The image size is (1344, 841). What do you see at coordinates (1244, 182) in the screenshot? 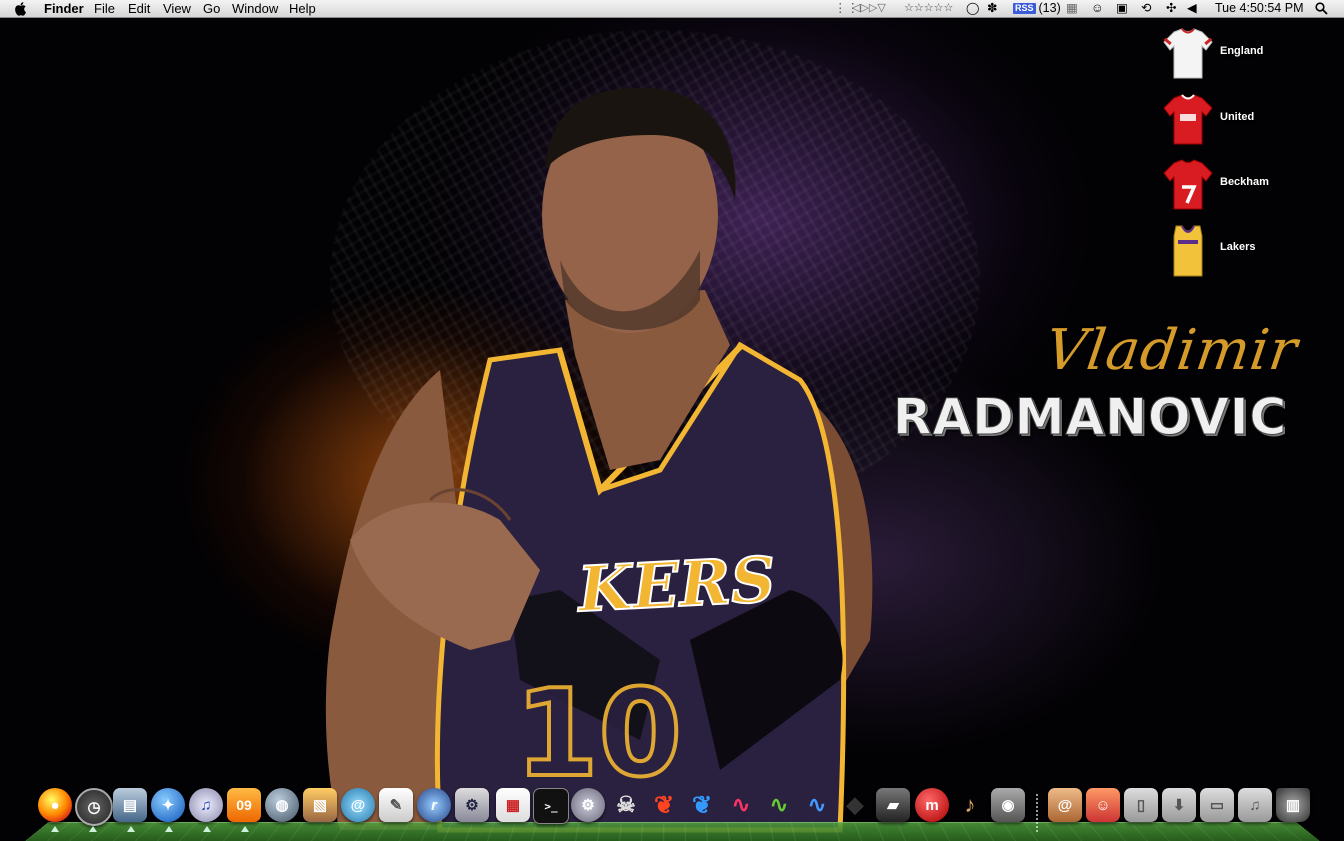
I see `desktop-icon-label: Beckham` at bounding box center [1244, 182].